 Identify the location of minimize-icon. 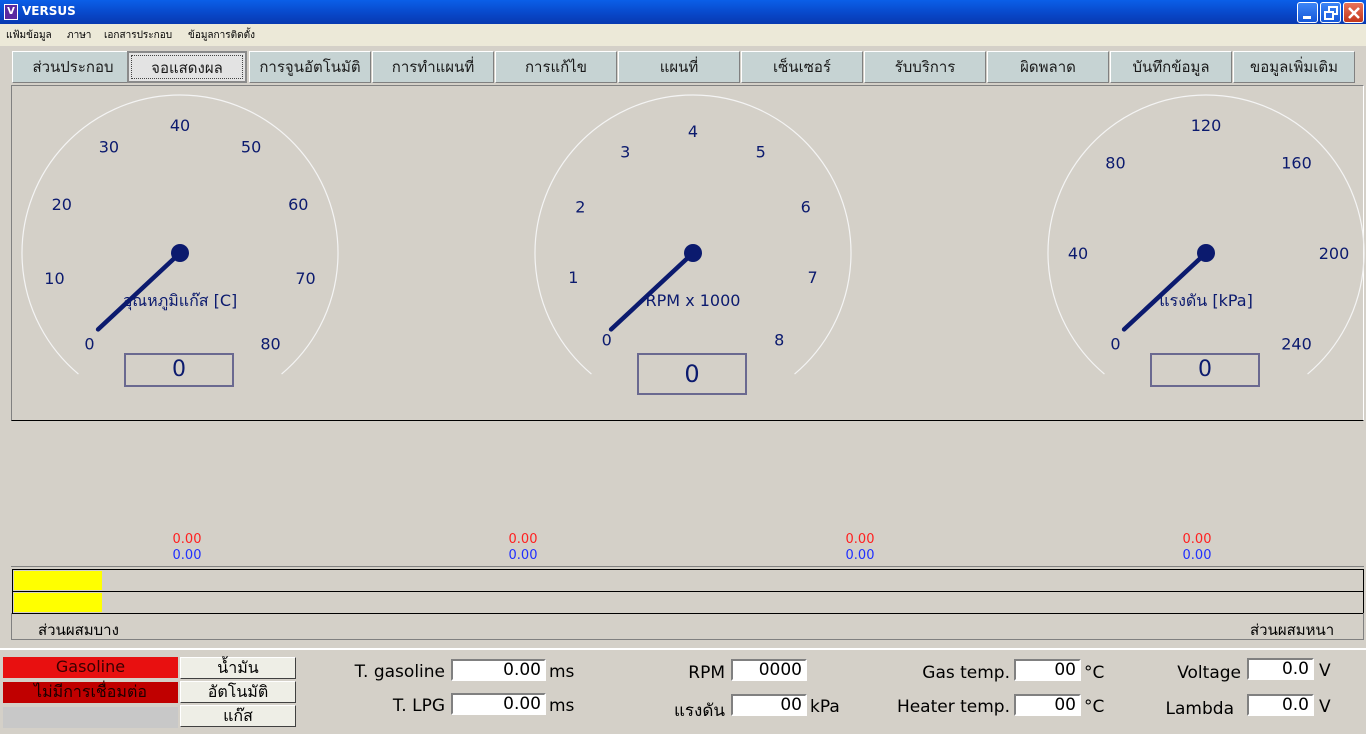
(1307, 17).